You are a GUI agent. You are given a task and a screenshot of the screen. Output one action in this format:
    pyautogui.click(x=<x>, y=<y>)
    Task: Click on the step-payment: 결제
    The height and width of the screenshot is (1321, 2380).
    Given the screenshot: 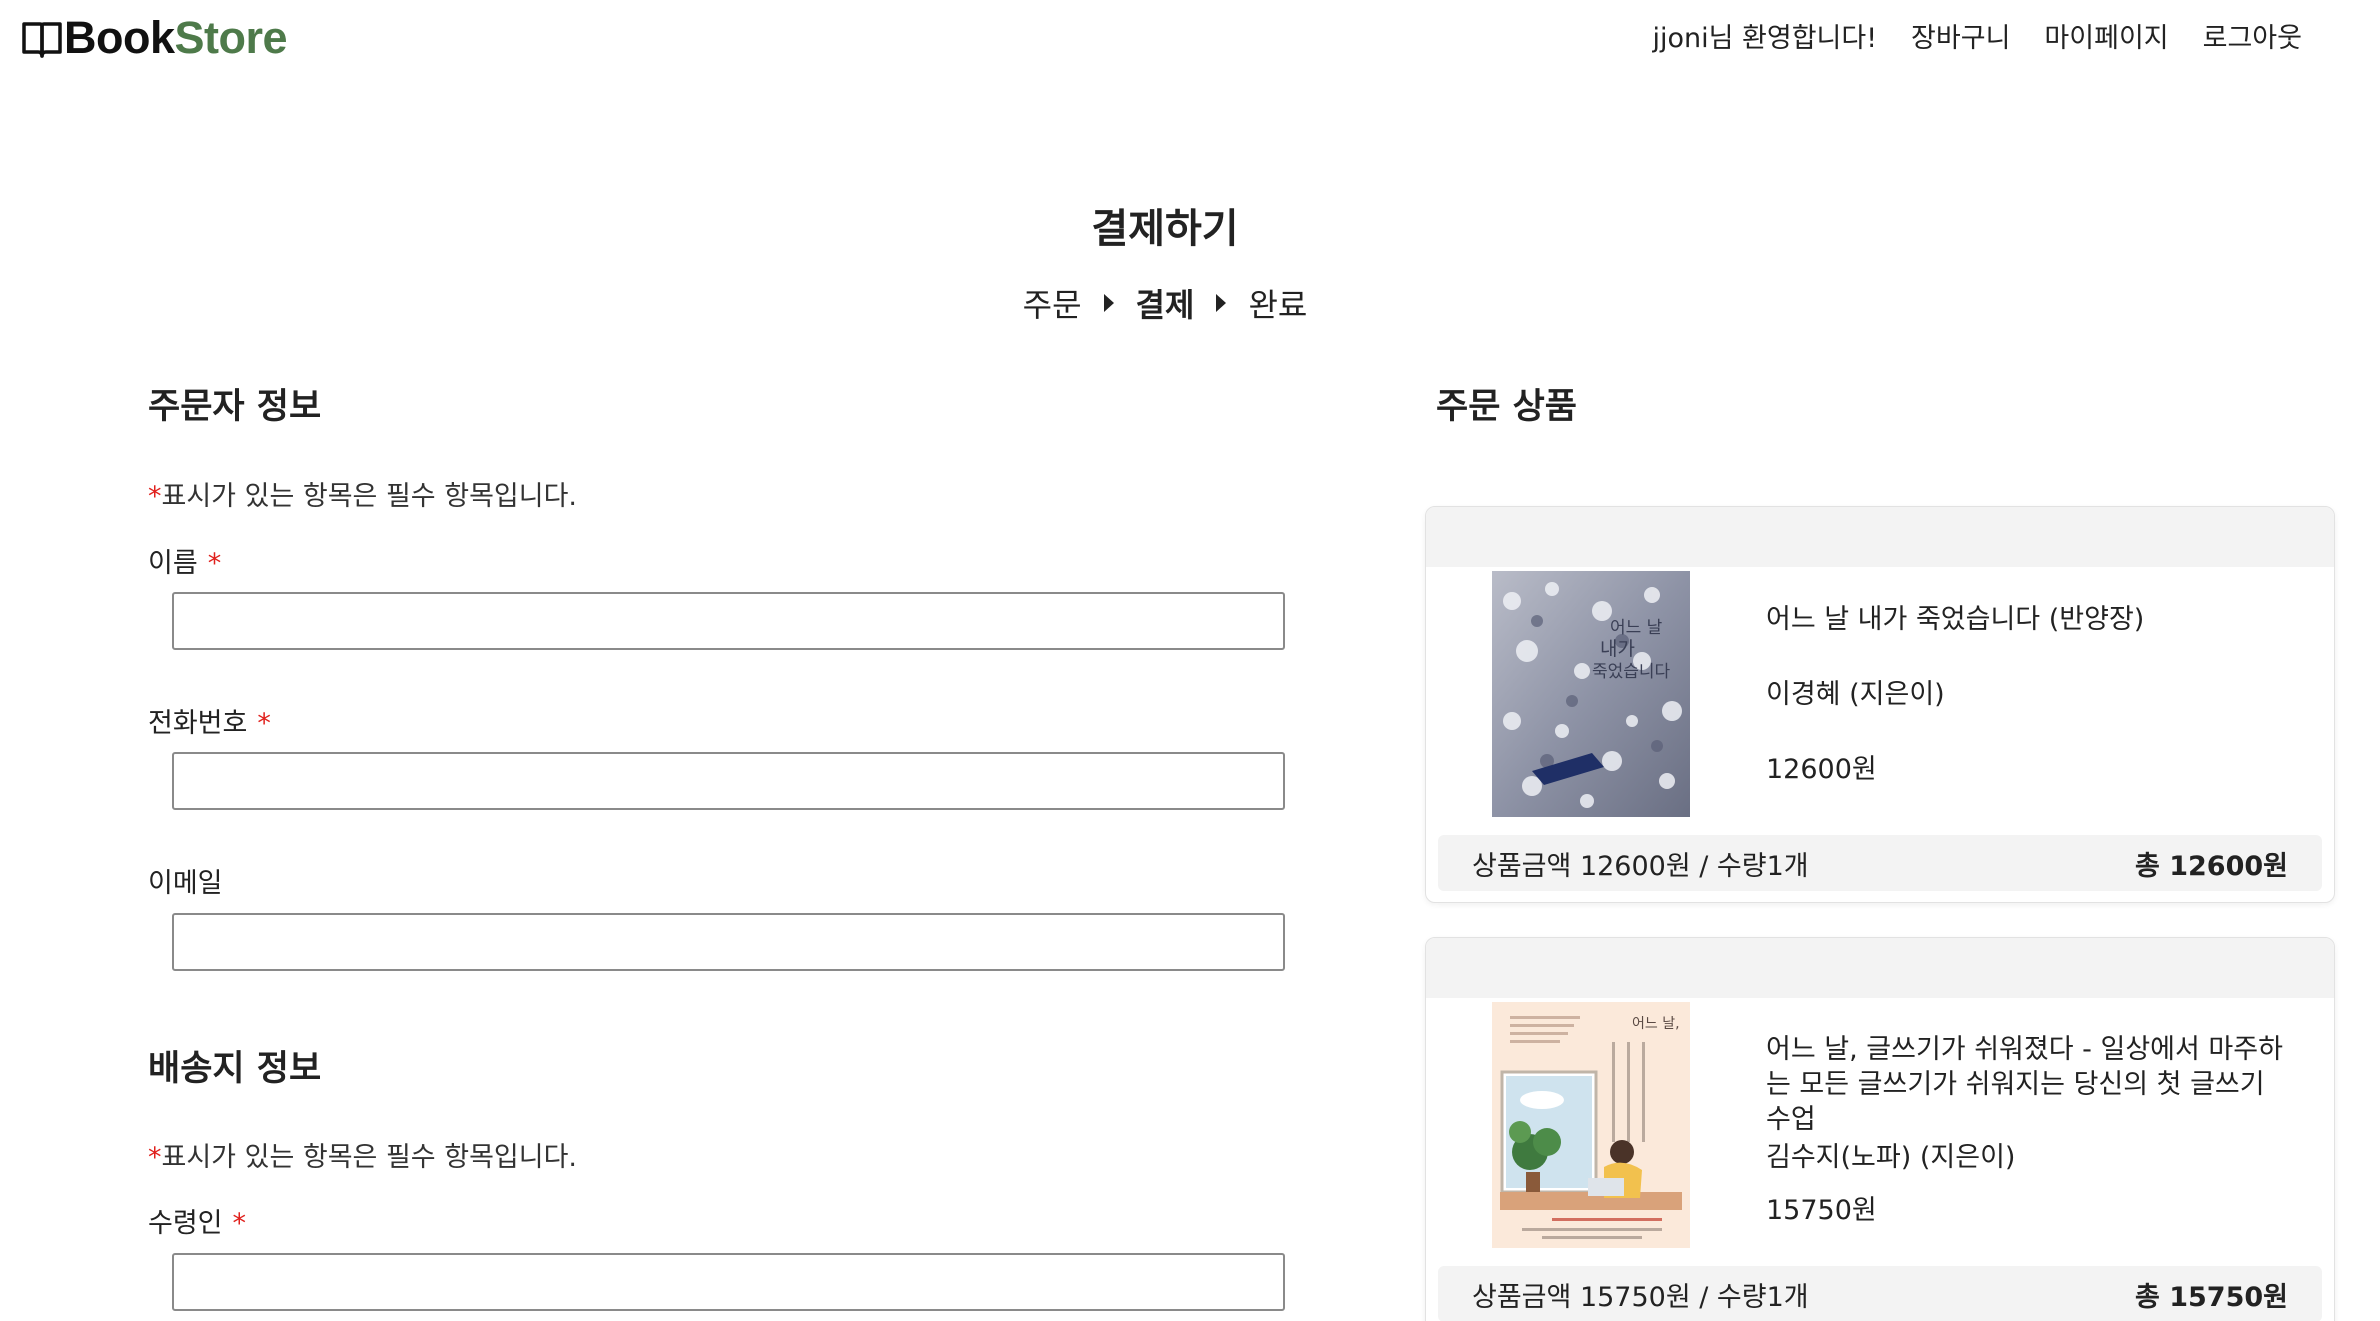 What is the action you would take?
    pyautogui.click(x=1165, y=305)
    